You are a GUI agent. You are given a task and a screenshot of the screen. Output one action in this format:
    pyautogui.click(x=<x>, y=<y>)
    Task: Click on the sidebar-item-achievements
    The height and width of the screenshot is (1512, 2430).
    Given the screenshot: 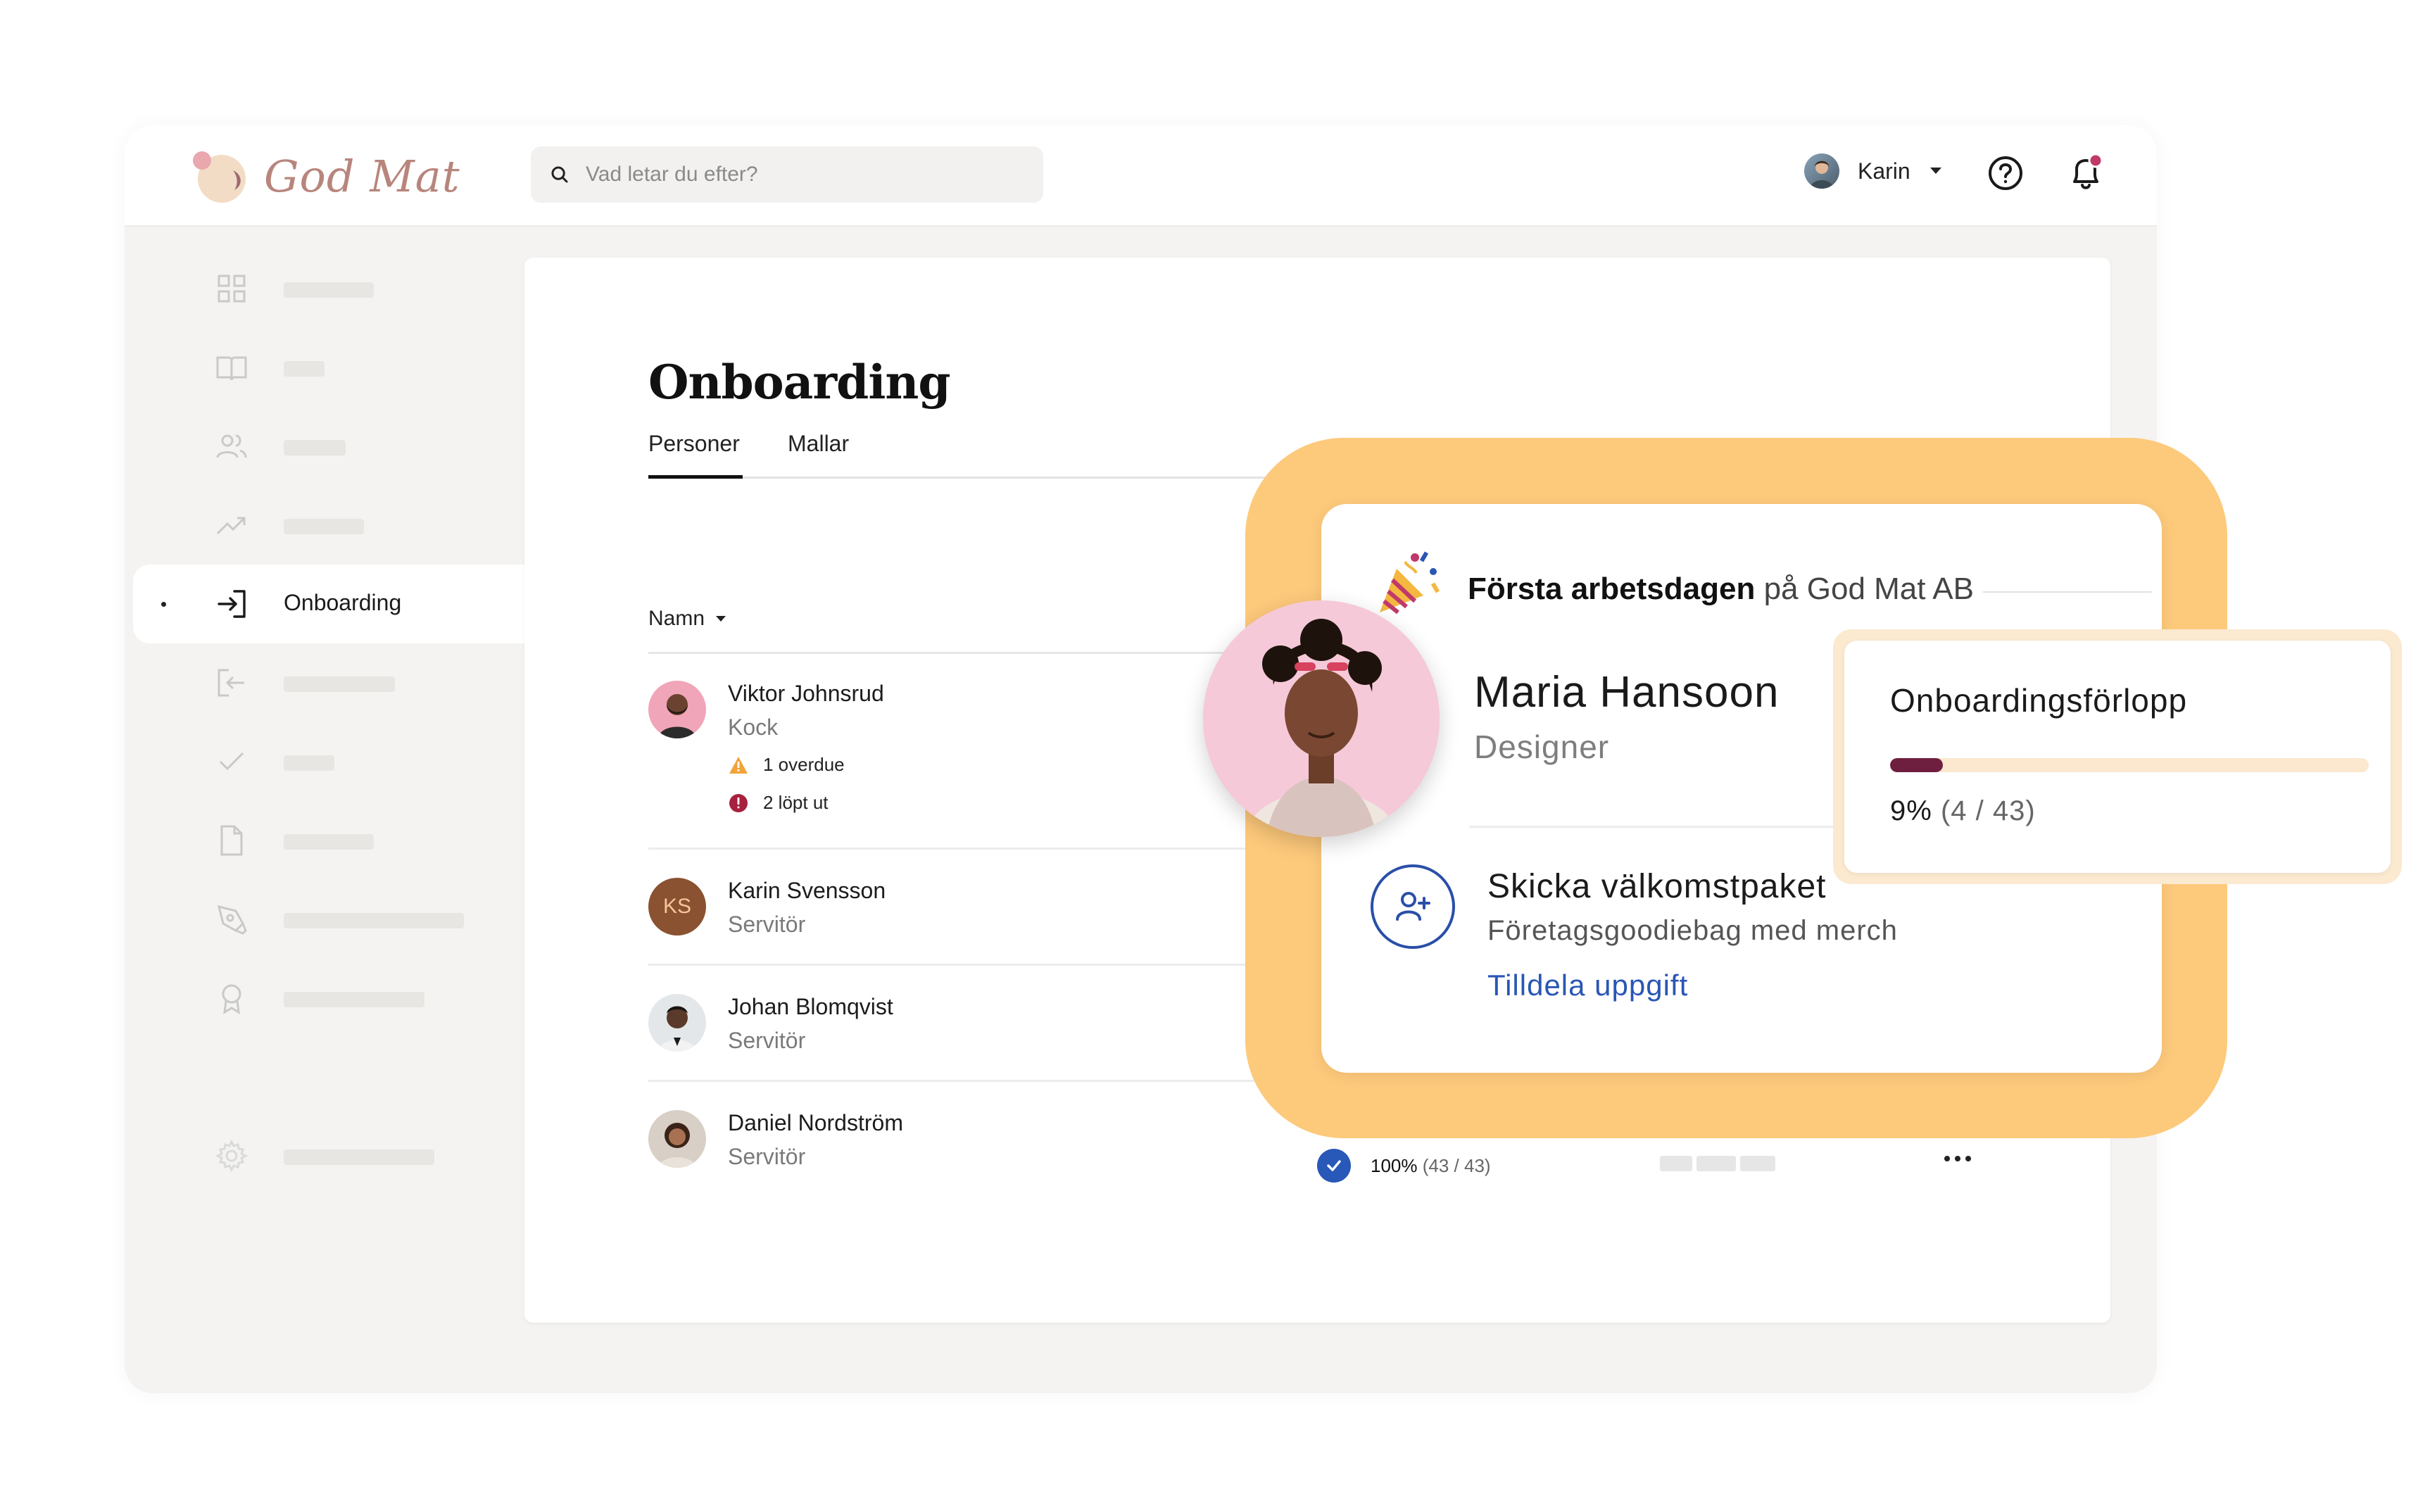 What is the action you would take?
    pyautogui.click(x=328, y=999)
    